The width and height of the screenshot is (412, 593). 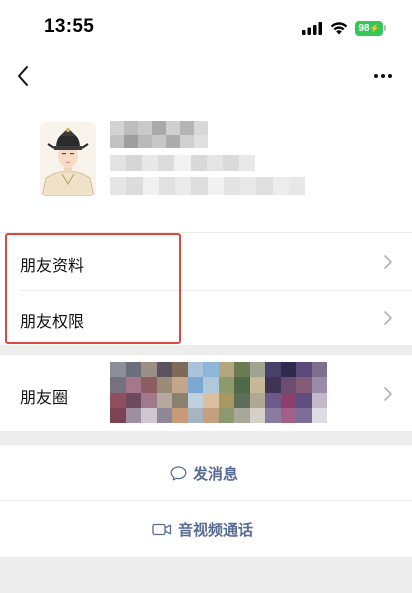 What do you see at coordinates (162, 529) in the screenshot?
I see `video-camera-icon` at bounding box center [162, 529].